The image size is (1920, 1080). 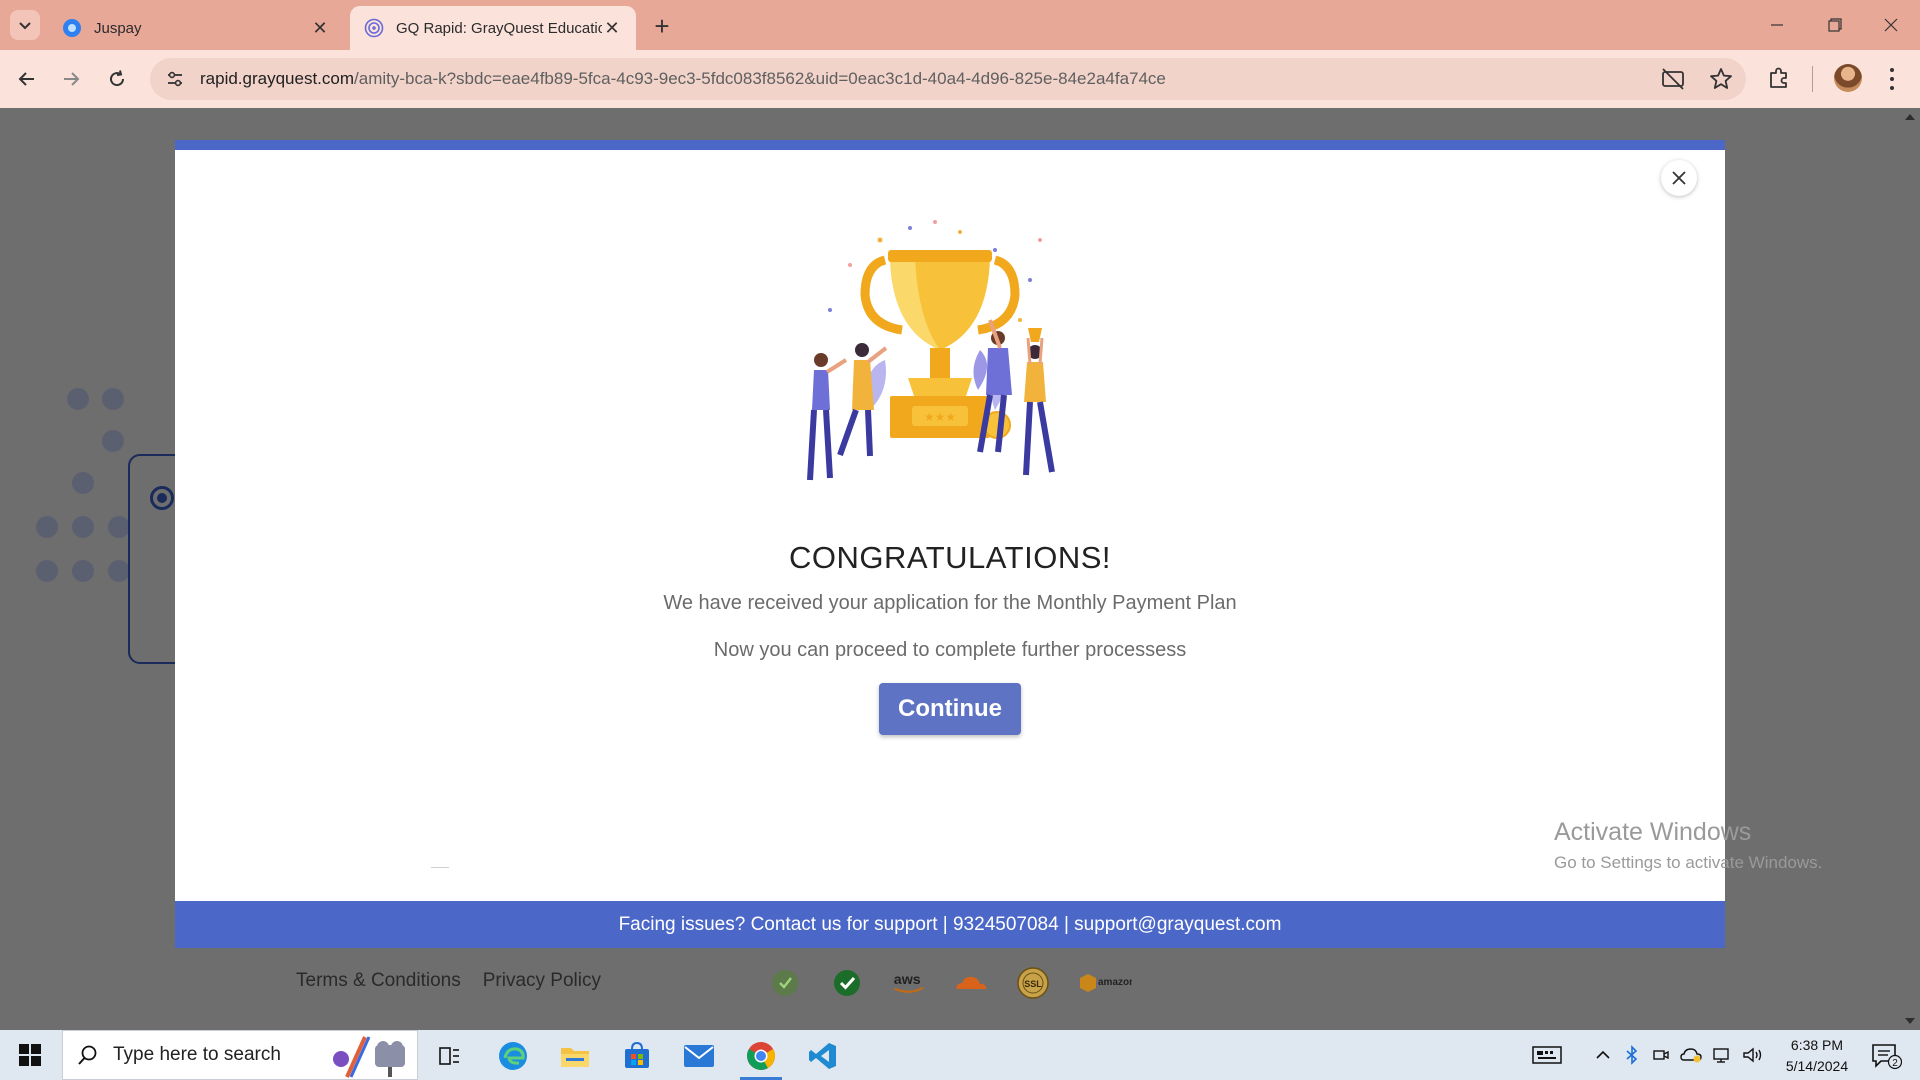 I want to click on browser-menu-button, so click(x=1892, y=79).